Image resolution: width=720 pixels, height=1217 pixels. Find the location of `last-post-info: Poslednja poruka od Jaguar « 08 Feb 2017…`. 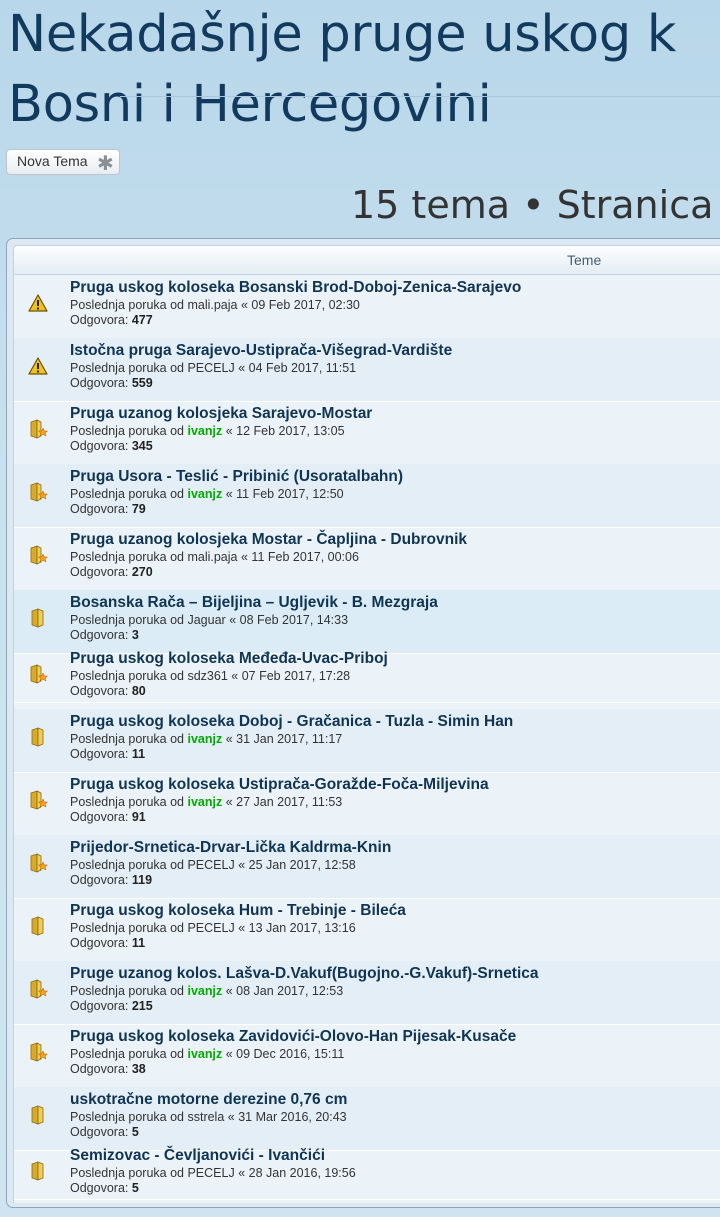

last-post-info: Poslednja poruka od Jaguar « 08 Feb 2017… is located at coordinates (209, 620).